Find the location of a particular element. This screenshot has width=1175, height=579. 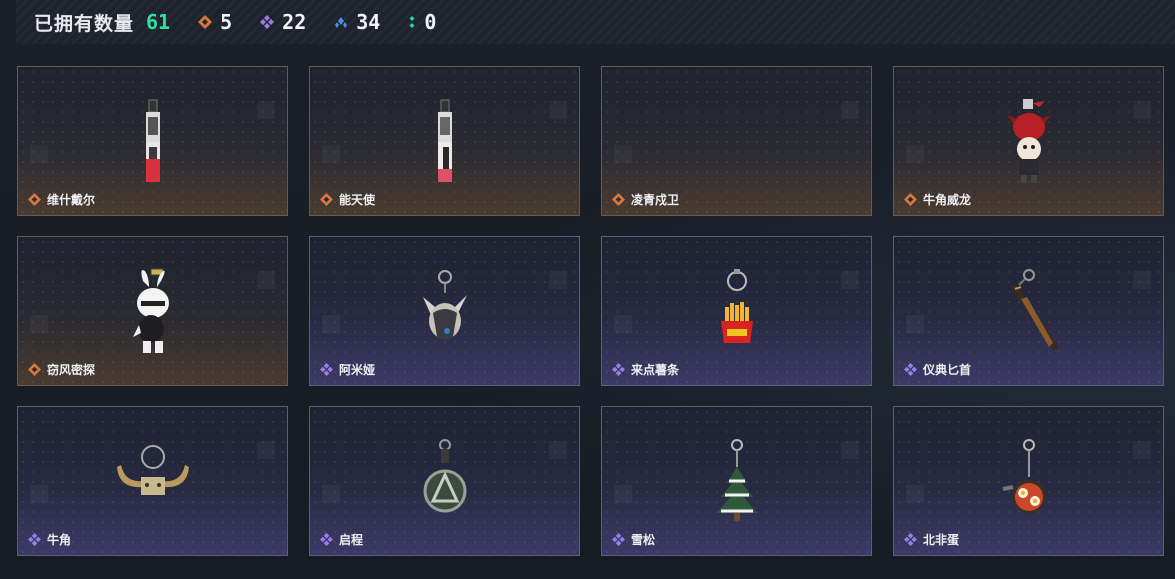

item-label: 雪松 is located at coordinates (633, 539).